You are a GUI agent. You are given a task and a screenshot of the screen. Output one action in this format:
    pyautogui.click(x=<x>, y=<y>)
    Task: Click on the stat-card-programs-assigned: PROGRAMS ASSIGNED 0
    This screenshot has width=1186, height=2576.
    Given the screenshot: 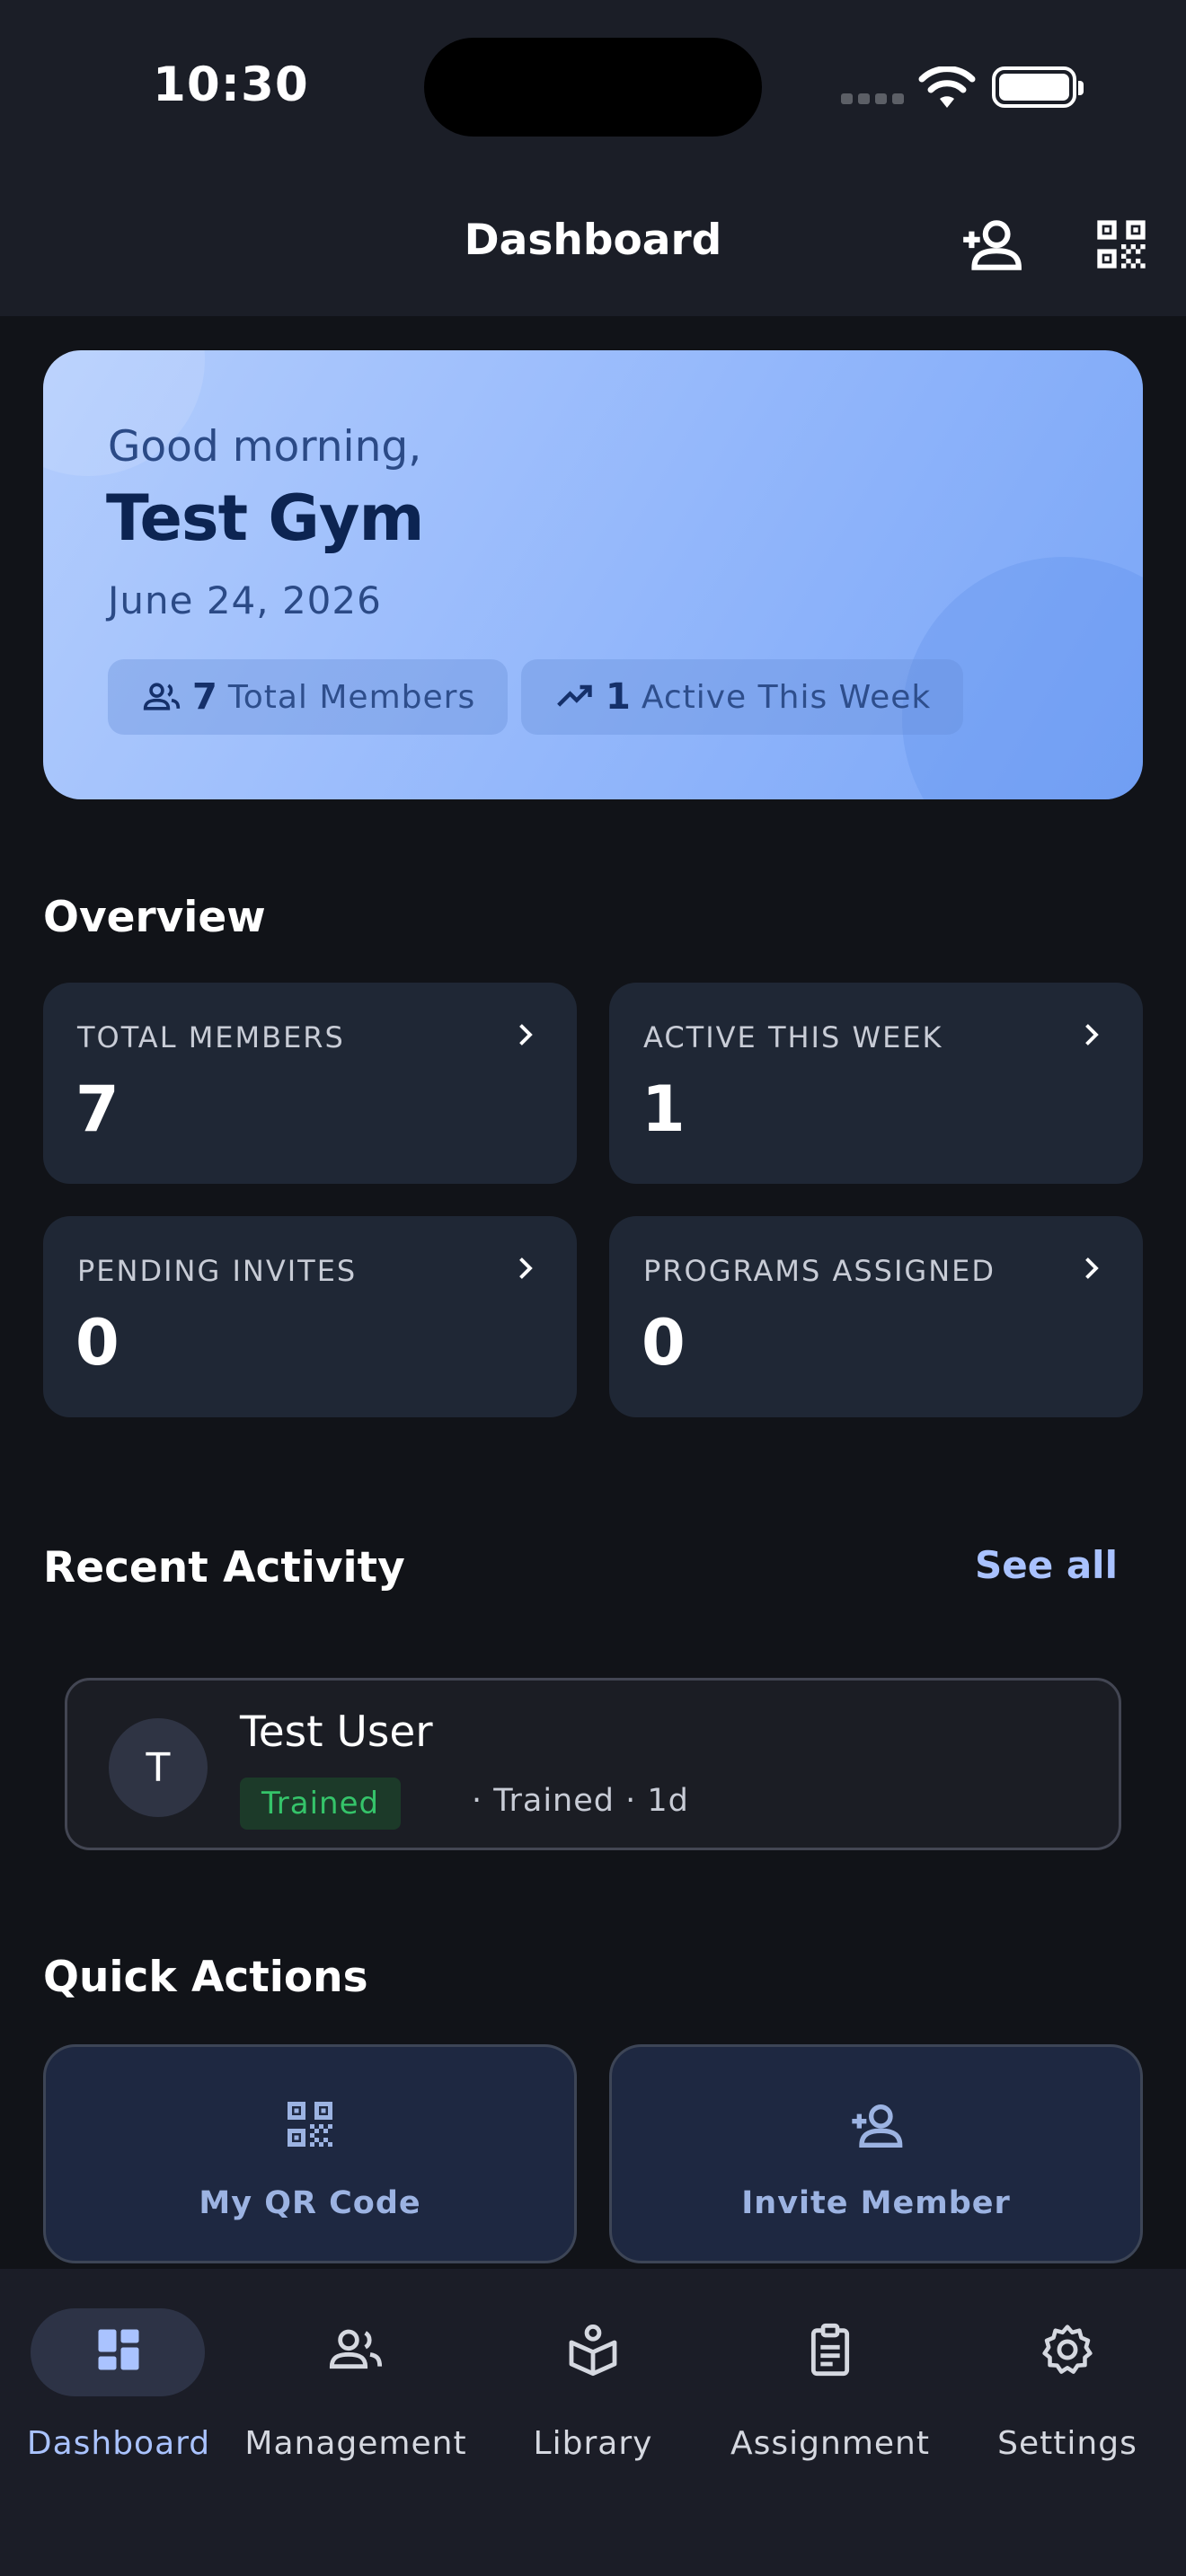 What is the action you would take?
    pyautogui.click(x=876, y=1316)
    